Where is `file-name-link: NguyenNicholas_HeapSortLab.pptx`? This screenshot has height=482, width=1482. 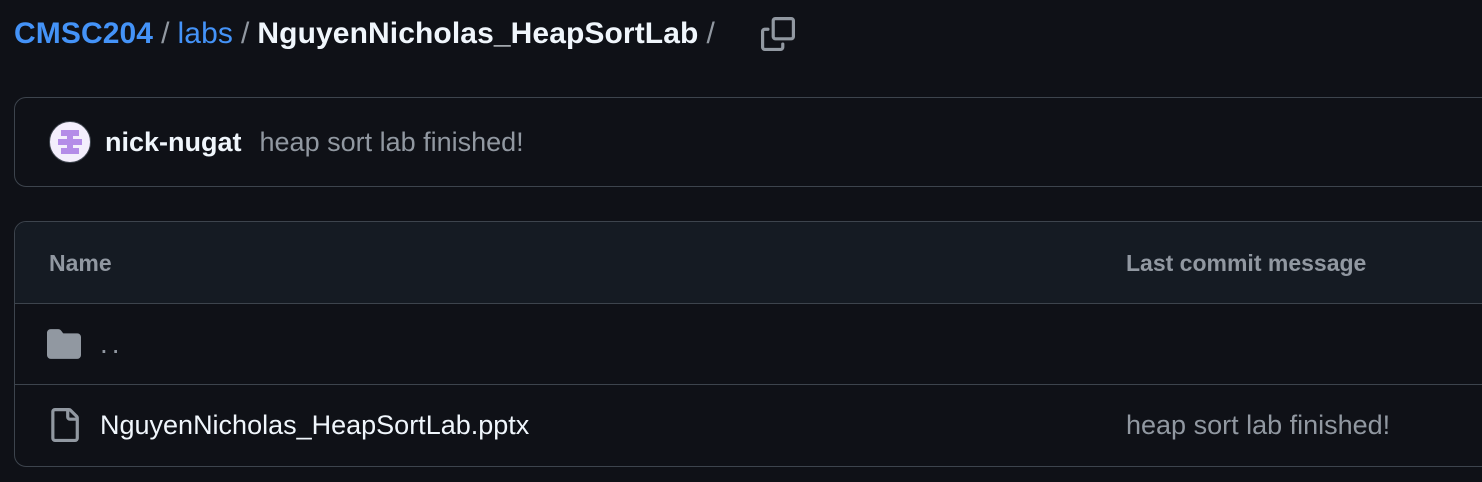 file-name-link: NguyenNicholas_HeapSortLab.pptx is located at coordinates (314, 425).